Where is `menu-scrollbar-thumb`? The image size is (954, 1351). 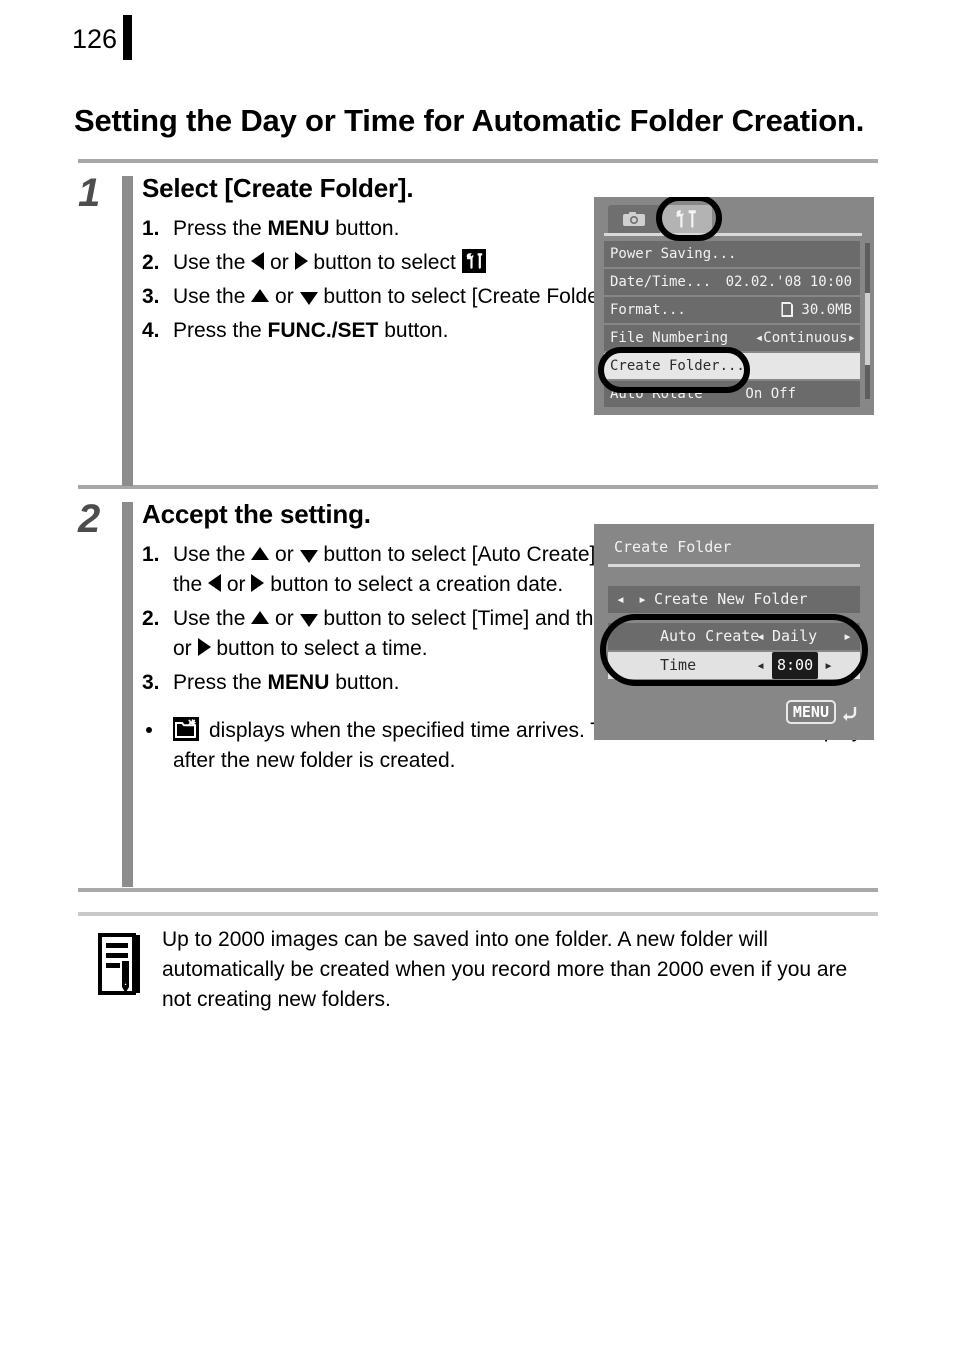 menu-scrollbar-thumb is located at coordinates (867, 329).